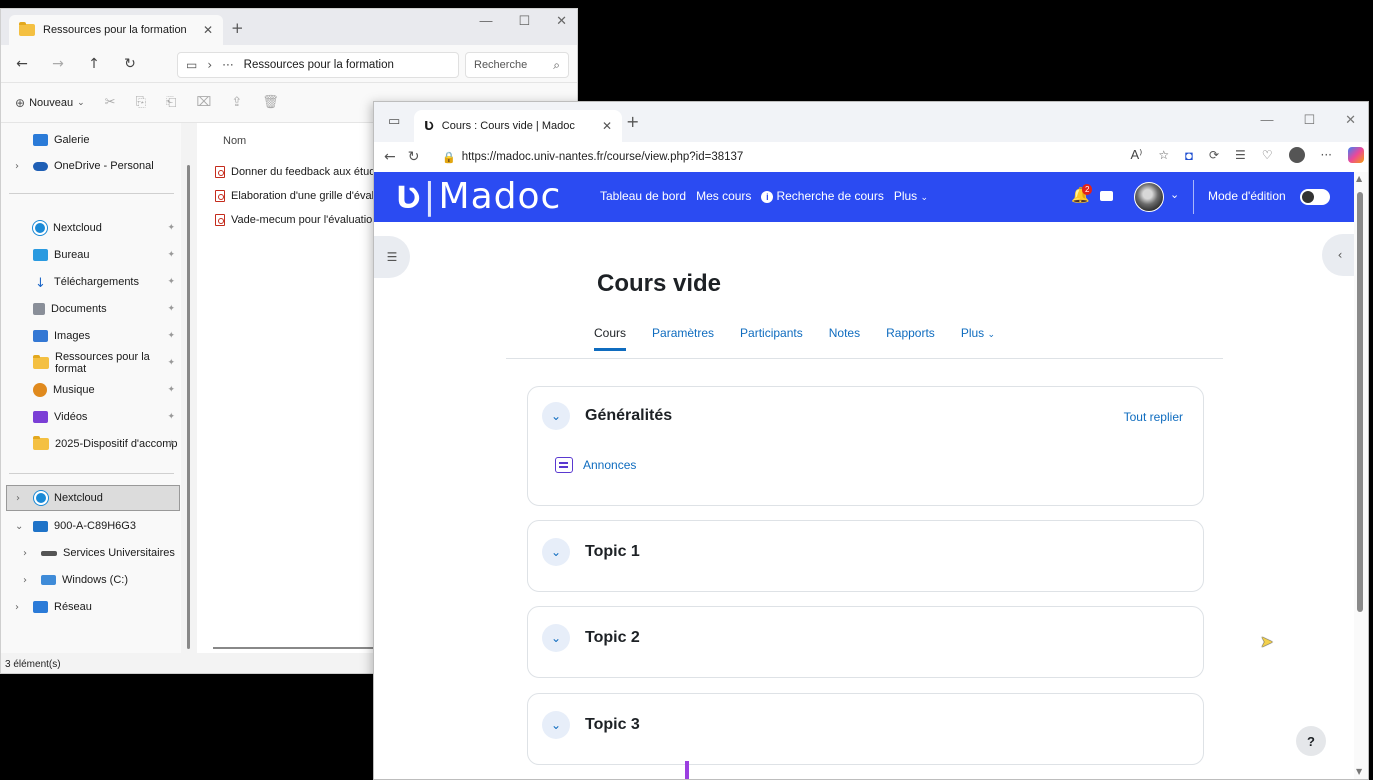  I want to click on section-title: Topic 2, so click(612, 638).